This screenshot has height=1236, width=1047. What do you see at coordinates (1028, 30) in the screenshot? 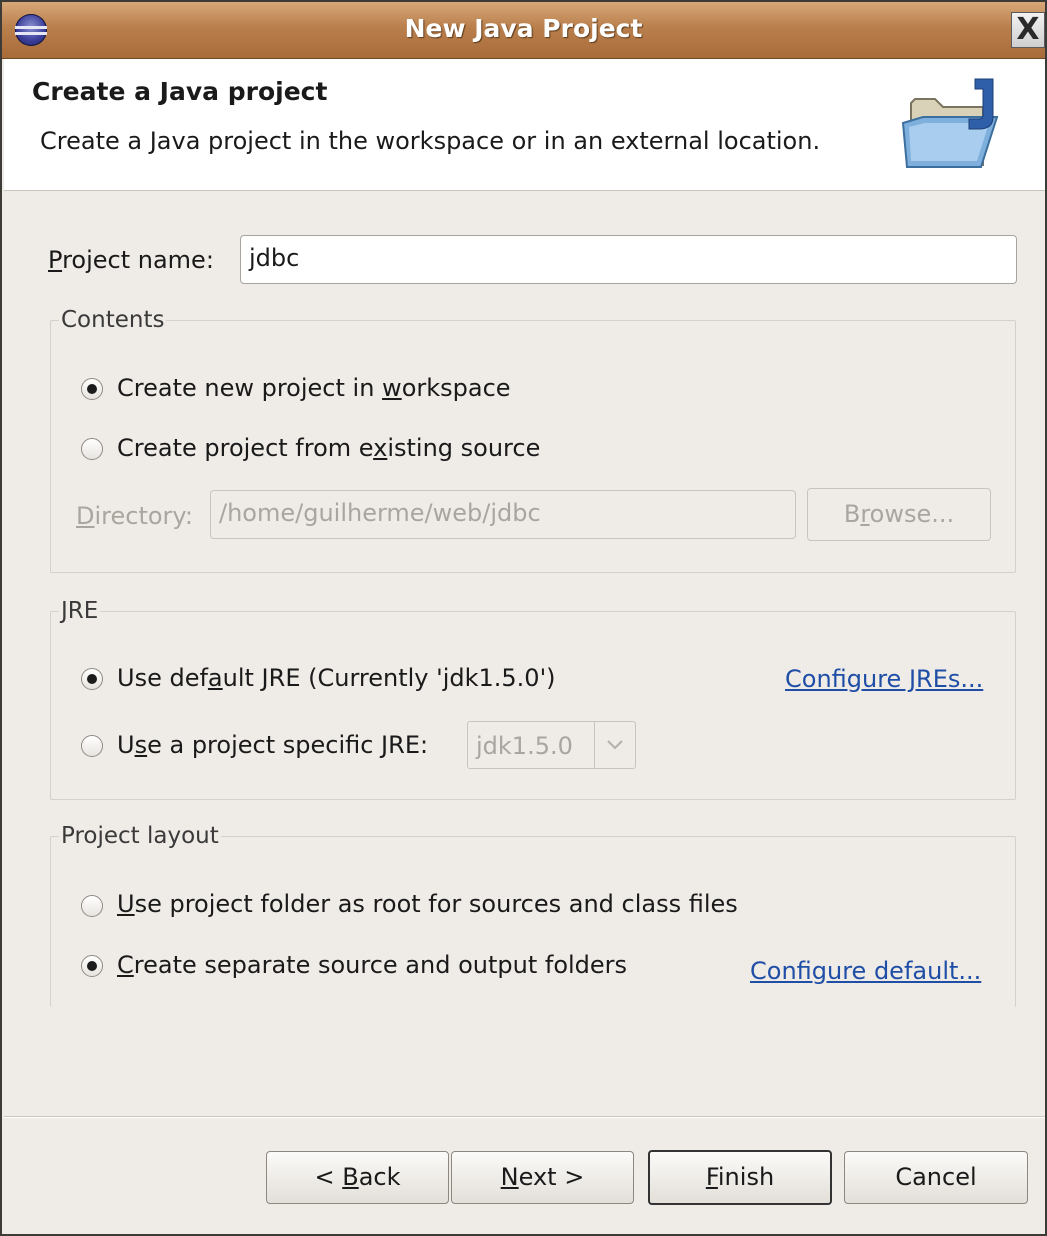
I see `close-button: X` at bounding box center [1028, 30].